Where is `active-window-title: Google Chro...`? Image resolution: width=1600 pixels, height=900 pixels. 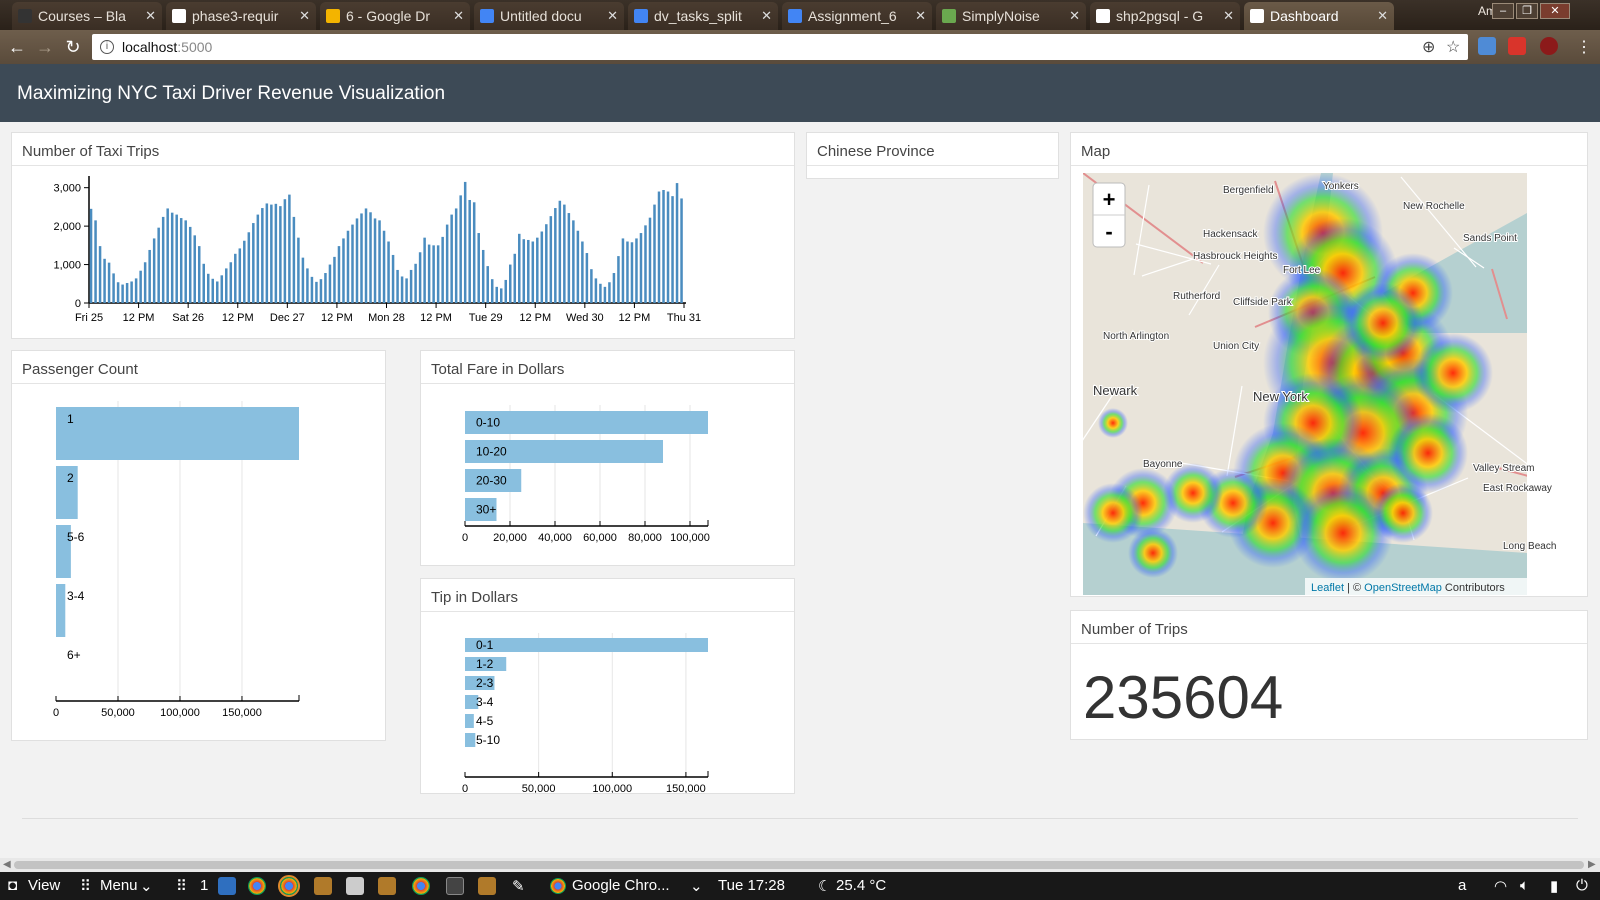 active-window-title: Google Chro... is located at coordinates (621, 885).